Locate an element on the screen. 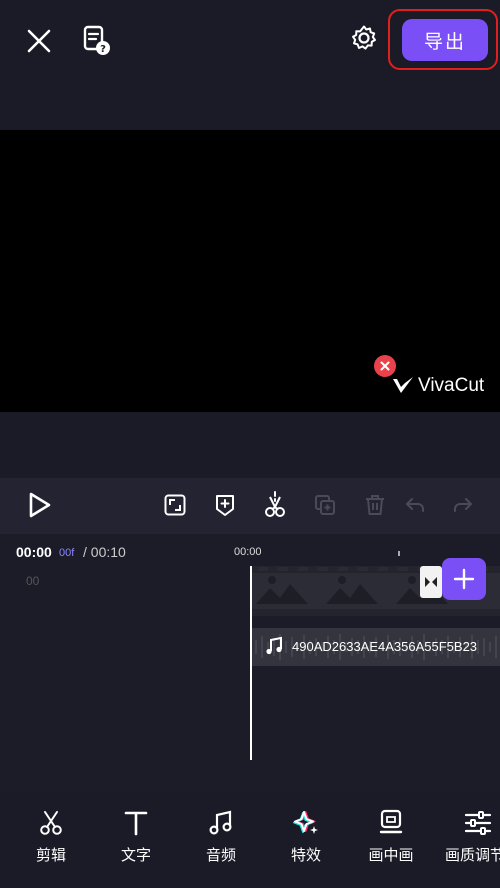 The height and width of the screenshot is (888, 500). current-time: 00:00 is located at coordinates (34, 552).